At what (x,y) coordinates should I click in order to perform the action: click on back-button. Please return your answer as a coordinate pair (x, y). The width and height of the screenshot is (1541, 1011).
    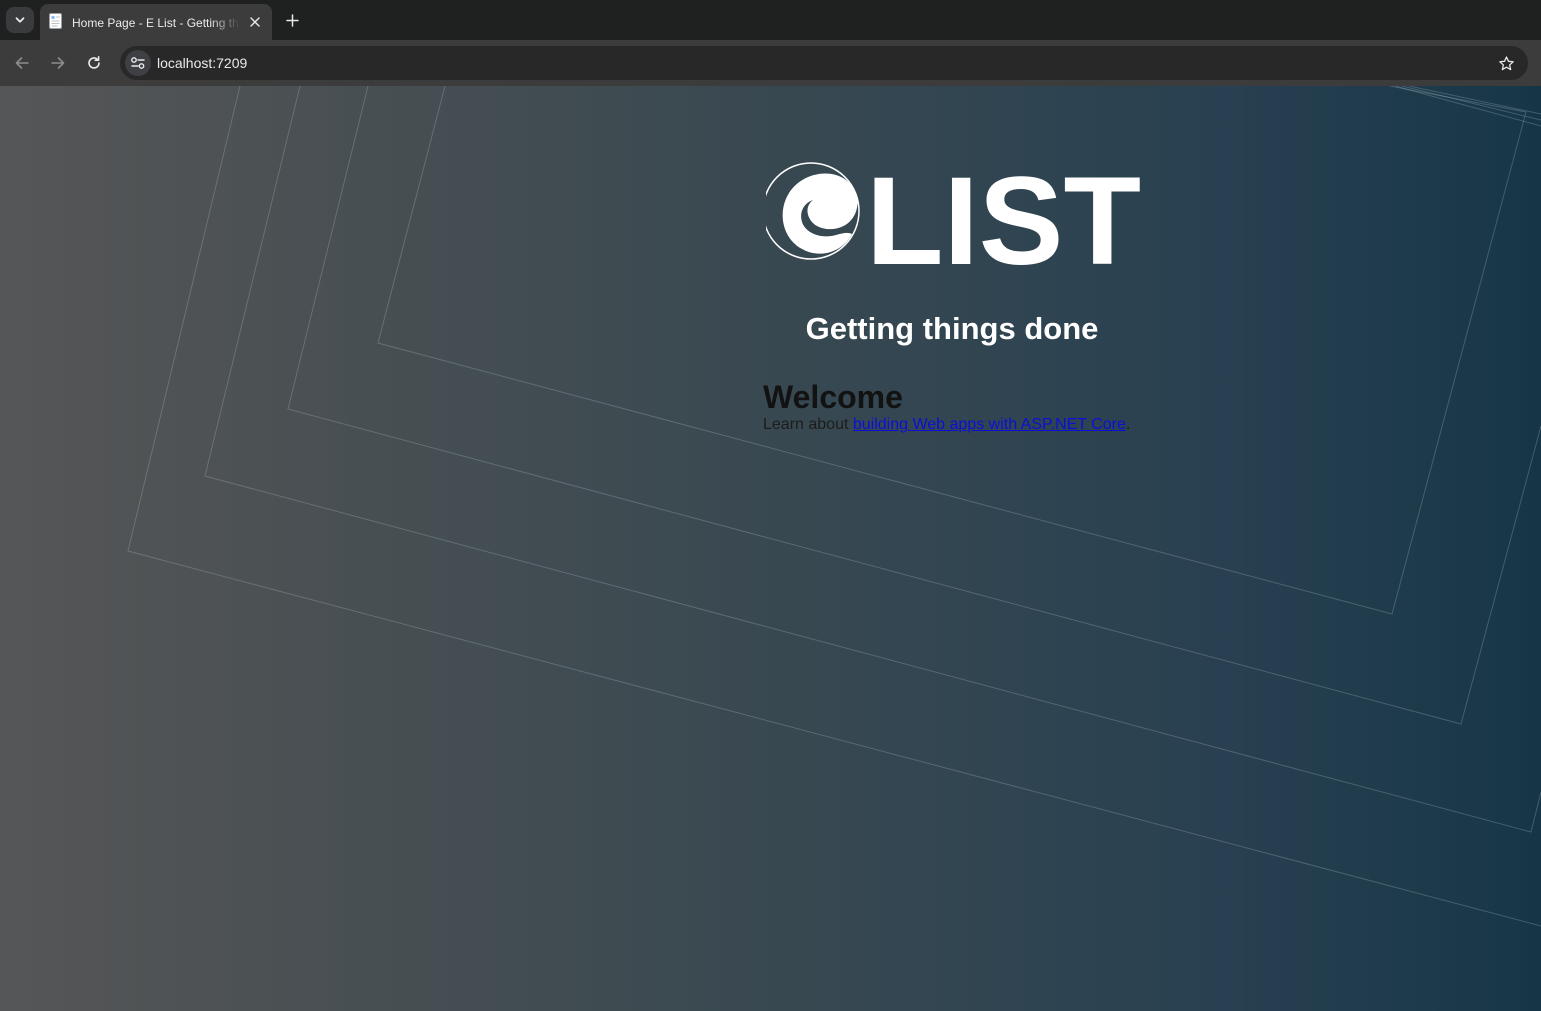
    Looking at the image, I should click on (22, 63).